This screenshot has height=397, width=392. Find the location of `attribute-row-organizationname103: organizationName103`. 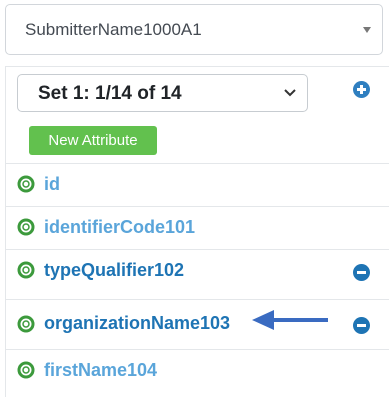

attribute-row-organizationname103: organizationName103 is located at coordinates (197, 324).